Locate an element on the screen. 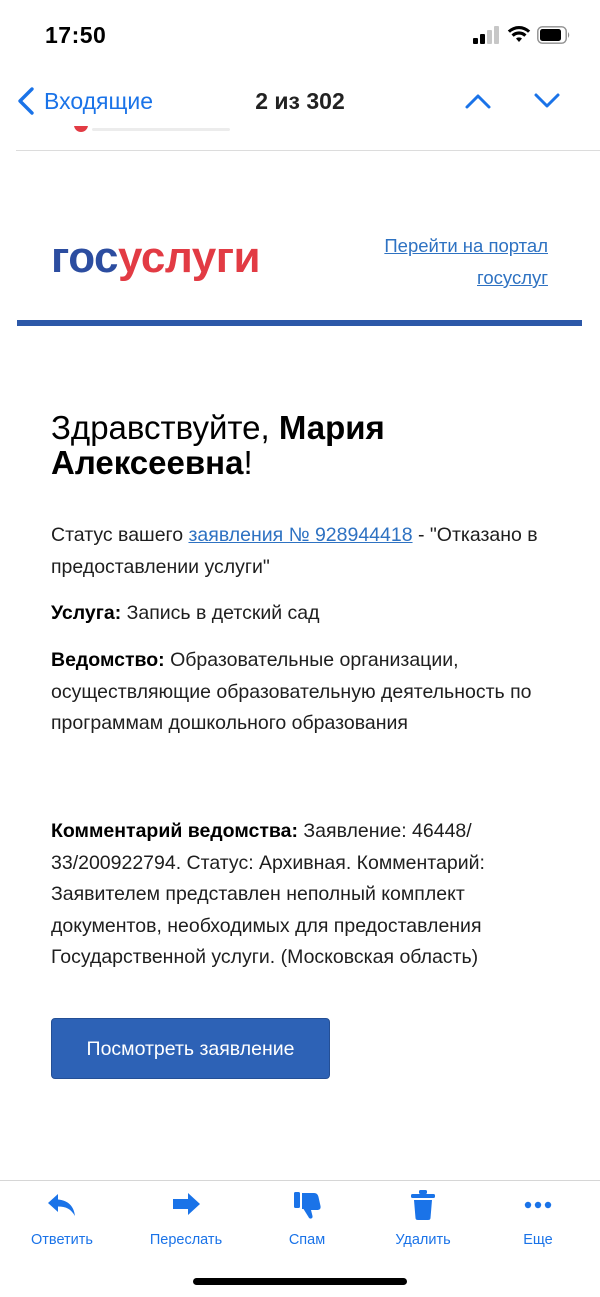 The width and height of the screenshot is (600, 1297). sender-header-peek is located at coordinates (150, 131).